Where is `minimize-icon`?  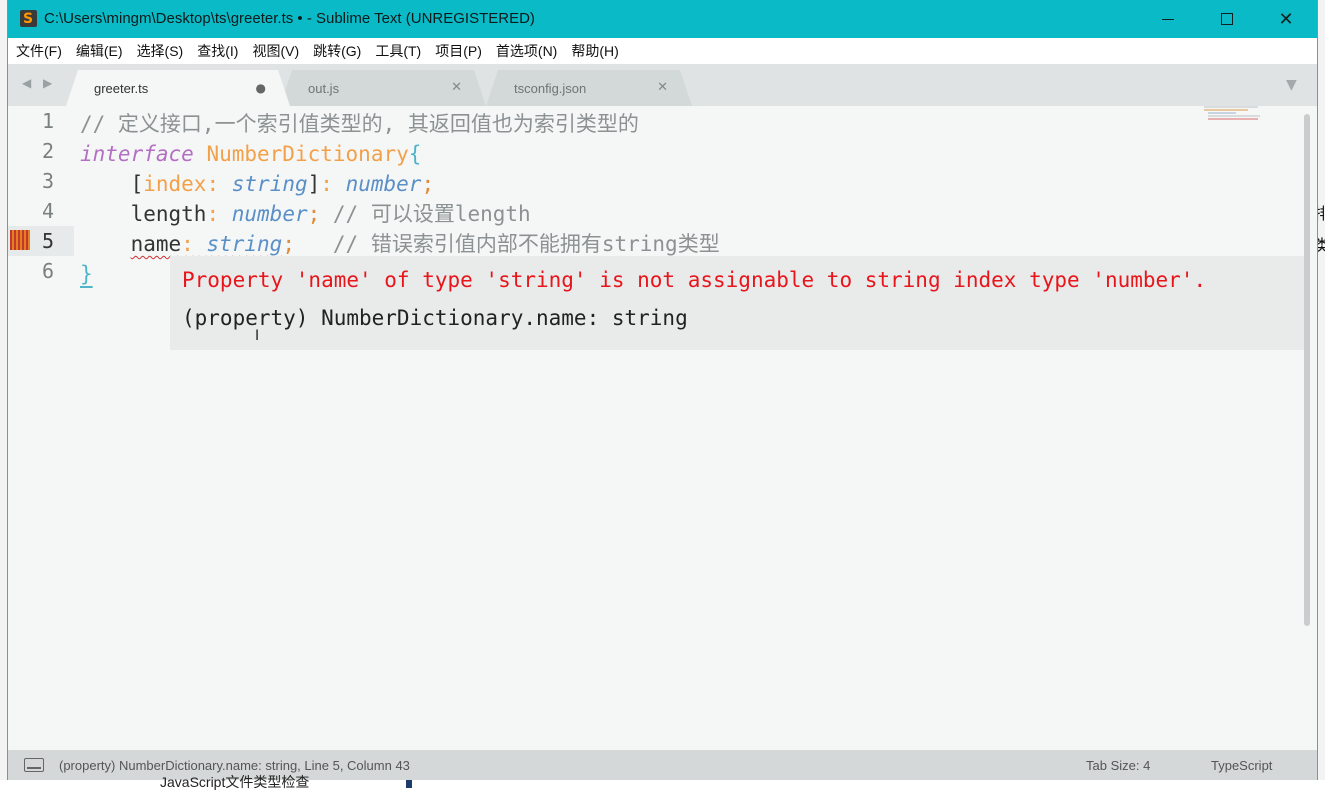 minimize-icon is located at coordinates (1168, 19).